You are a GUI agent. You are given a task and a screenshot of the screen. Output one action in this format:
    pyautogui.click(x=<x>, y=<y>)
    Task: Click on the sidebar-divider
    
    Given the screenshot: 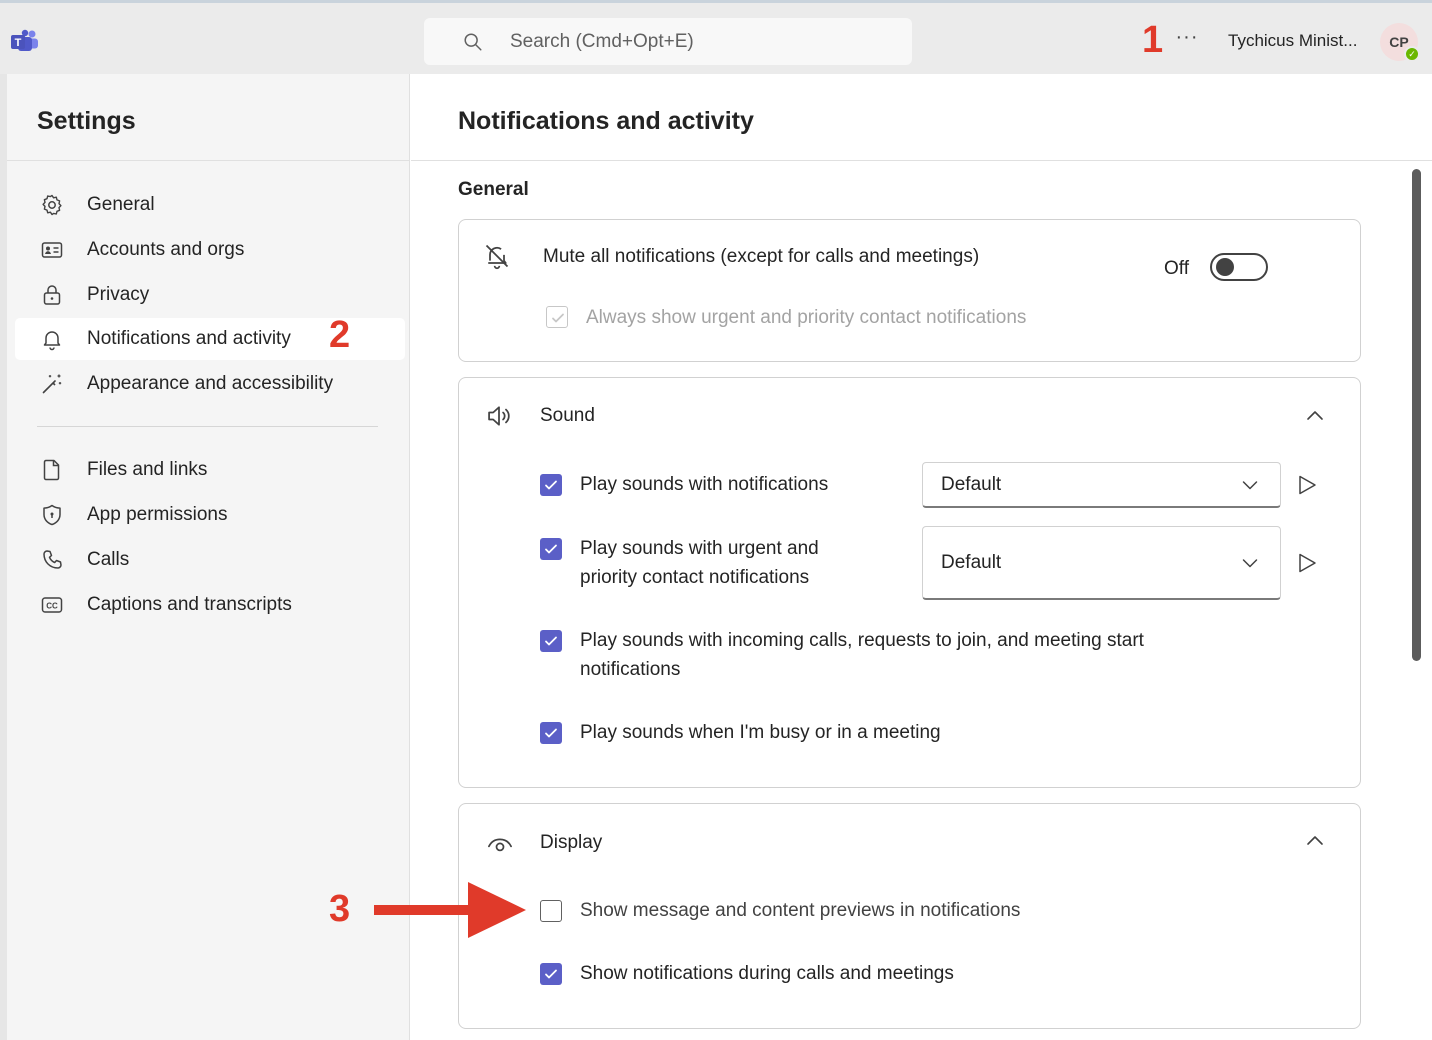 What is the action you would take?
    pyautogui.click(x=207, y=426)
    